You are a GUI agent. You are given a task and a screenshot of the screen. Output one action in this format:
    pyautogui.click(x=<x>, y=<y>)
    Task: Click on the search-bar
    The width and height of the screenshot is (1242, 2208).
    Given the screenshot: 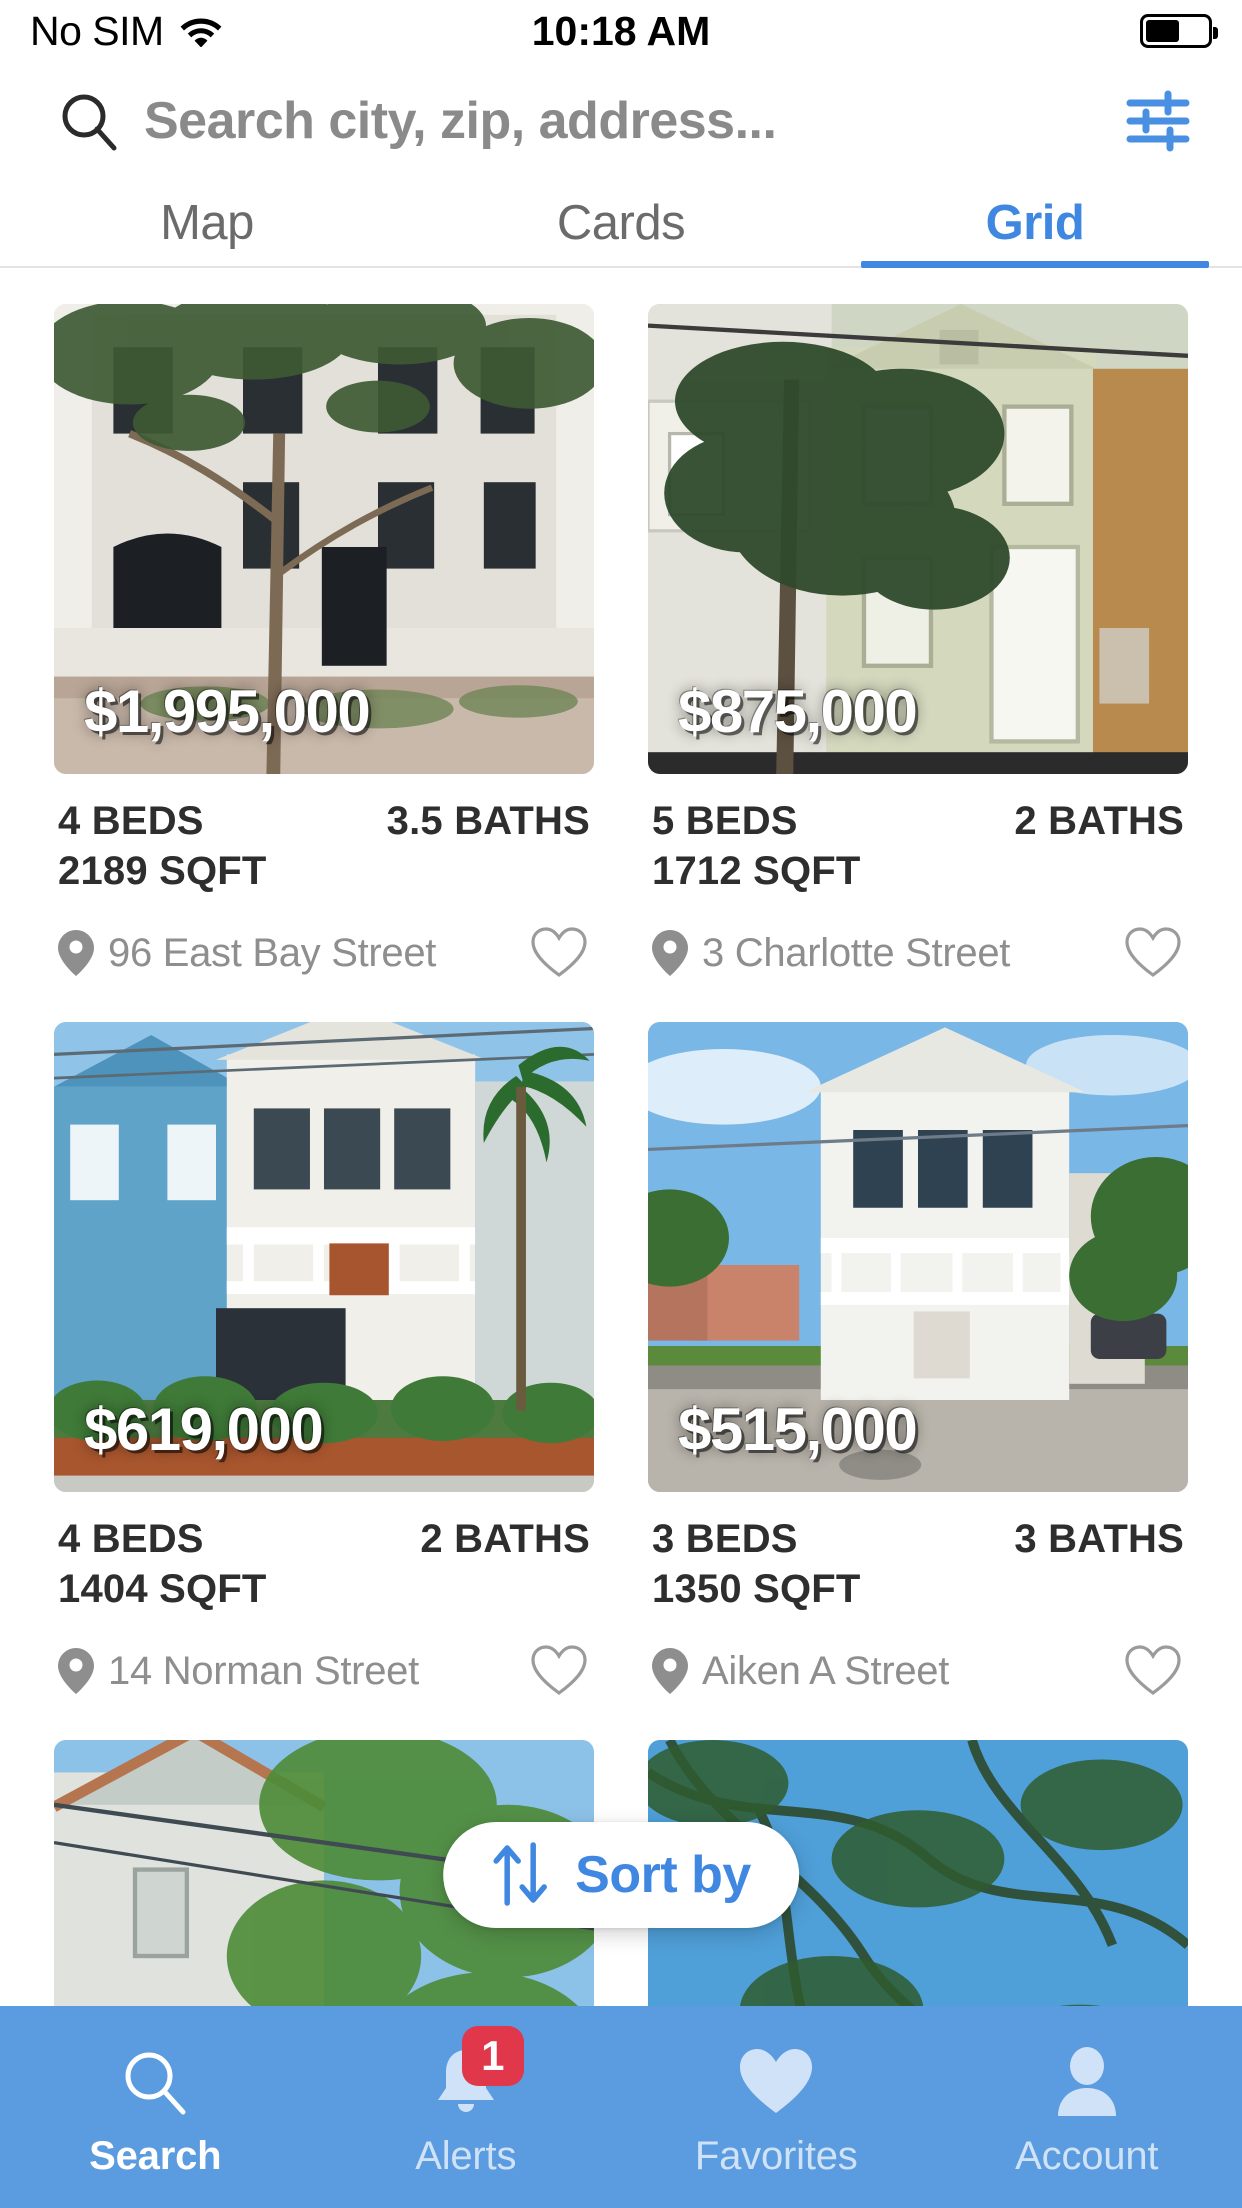 What is the action you would take?
    pyautogui.click(x=621, y=121)
    